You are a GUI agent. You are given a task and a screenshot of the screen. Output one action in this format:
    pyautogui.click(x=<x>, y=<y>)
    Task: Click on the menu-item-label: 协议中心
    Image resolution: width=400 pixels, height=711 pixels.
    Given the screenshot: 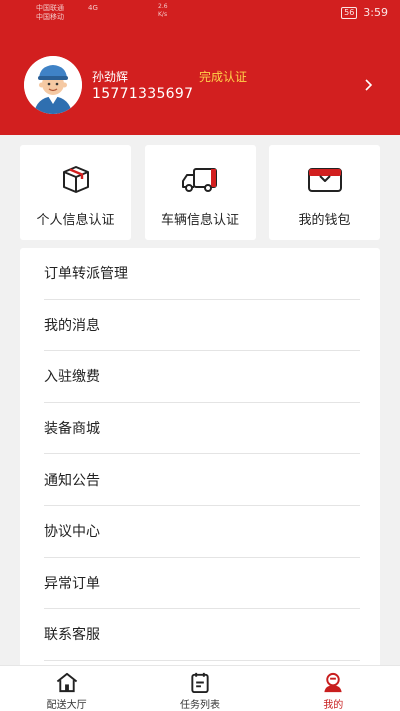 What is the action you would take?
    pyautogui.click(x=72, y=532)
    